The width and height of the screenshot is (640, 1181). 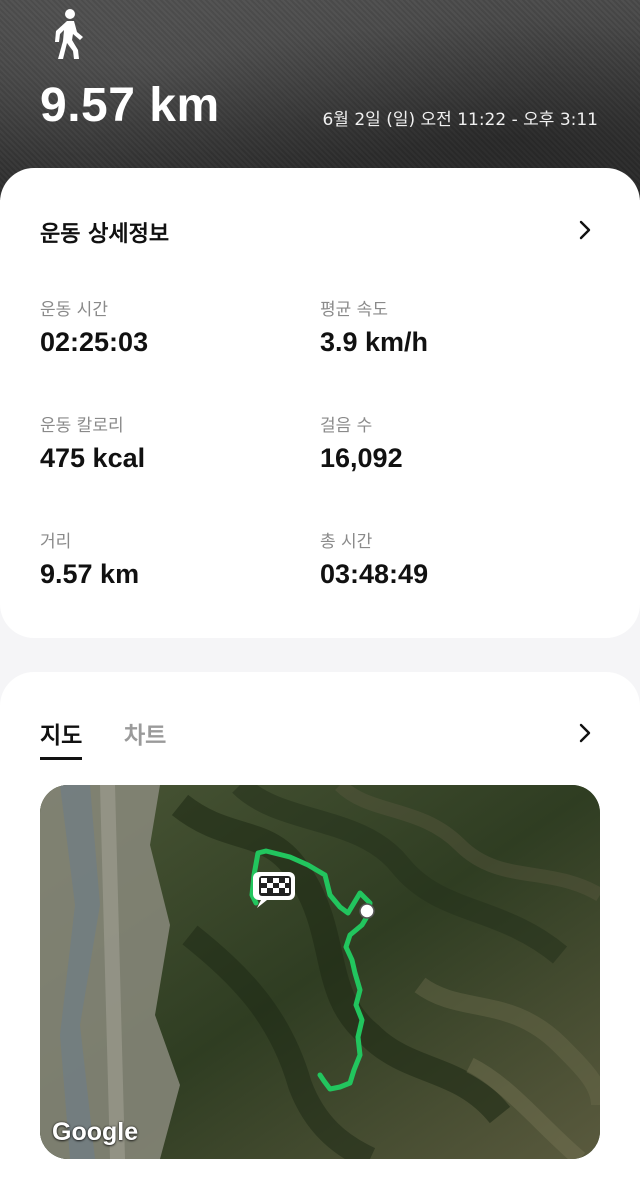 I want to click on stat-label-exercise-time: 운동 시간, so click(x=74, y=310).